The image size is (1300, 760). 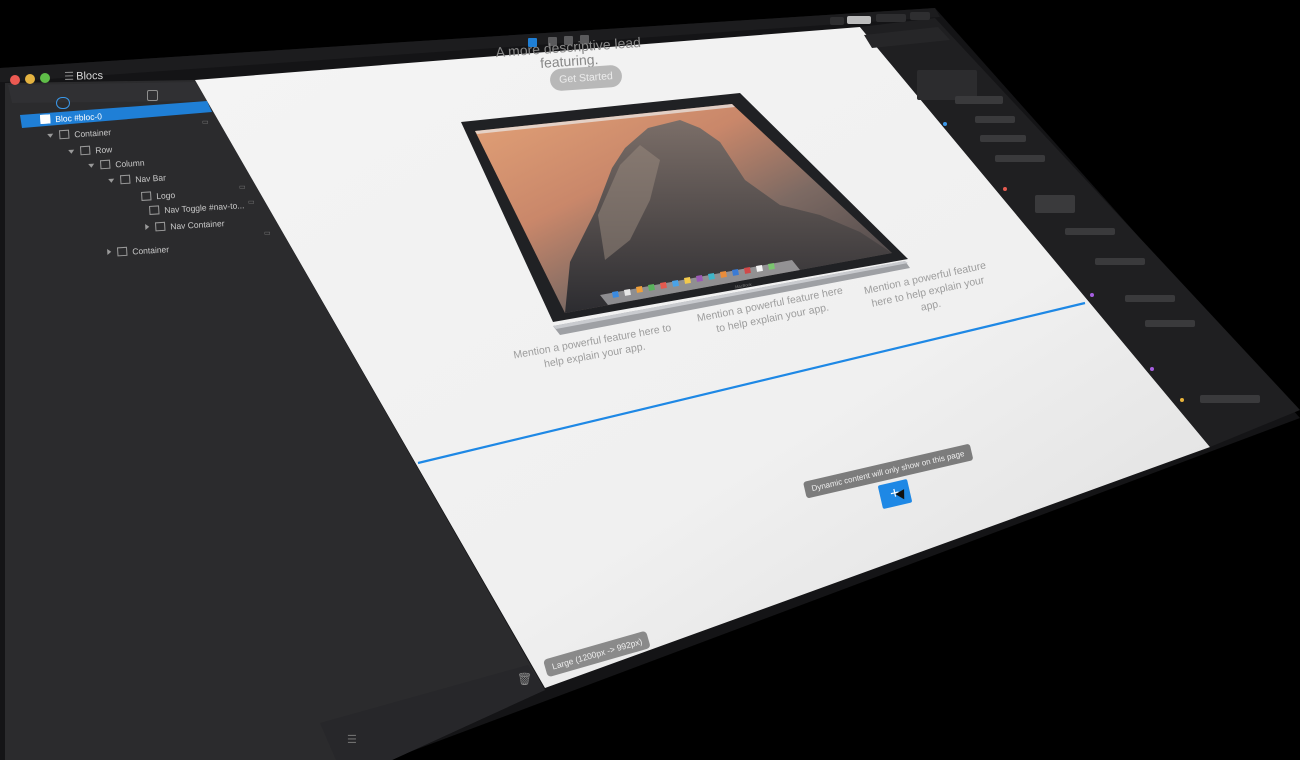 What do you see at coordinates (1005, 189) in the screenshot?
I see `background-dot-icon` at bounding box center [1005, 189].